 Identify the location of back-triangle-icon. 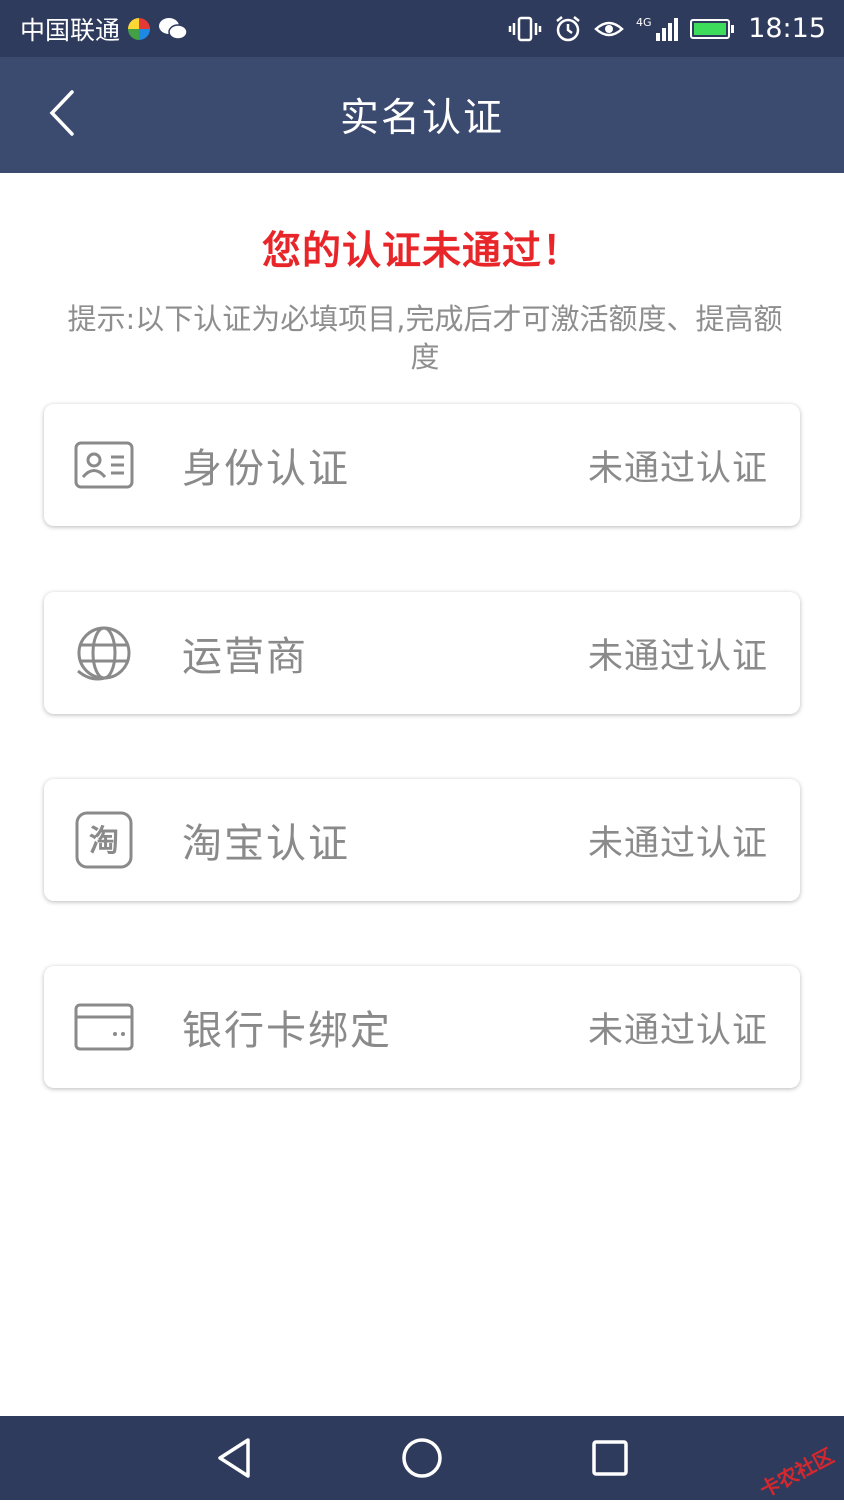
(234, 1460).